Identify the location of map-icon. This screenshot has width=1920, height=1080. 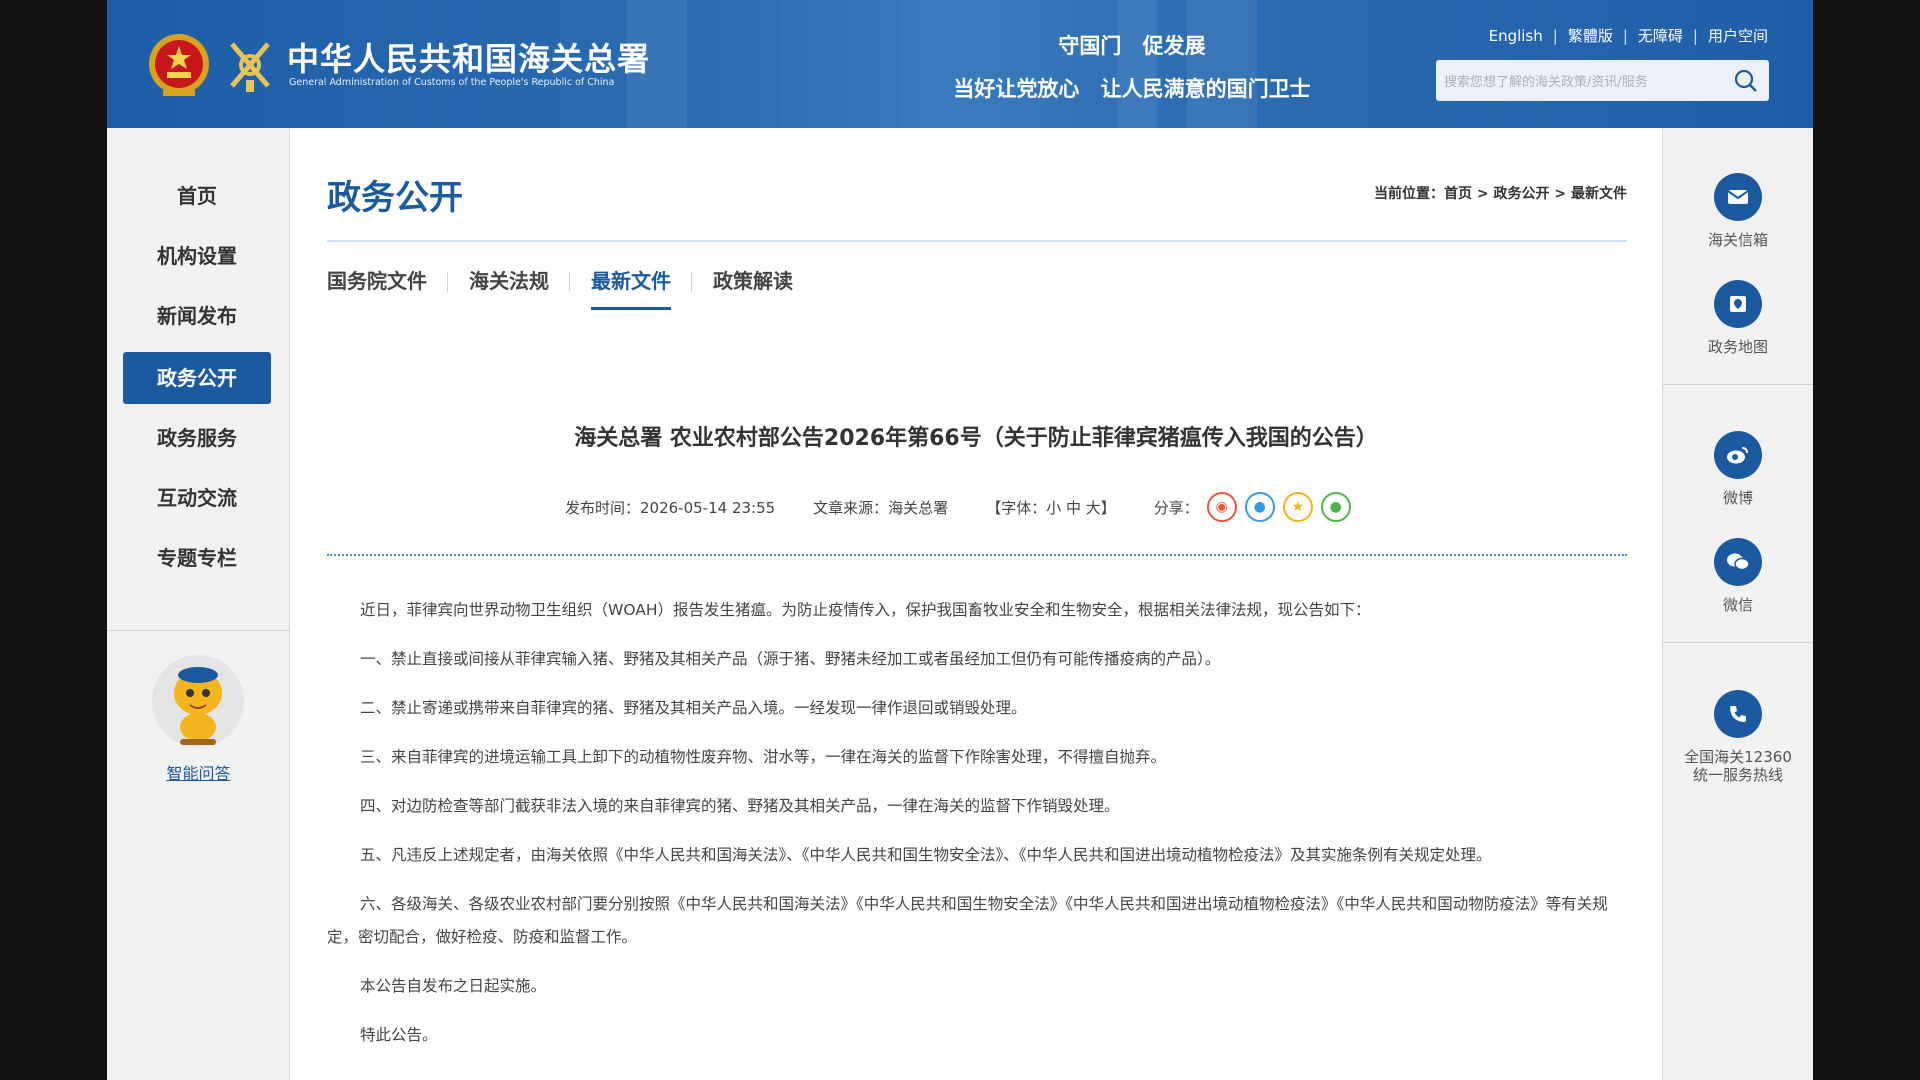
(1738, 304).